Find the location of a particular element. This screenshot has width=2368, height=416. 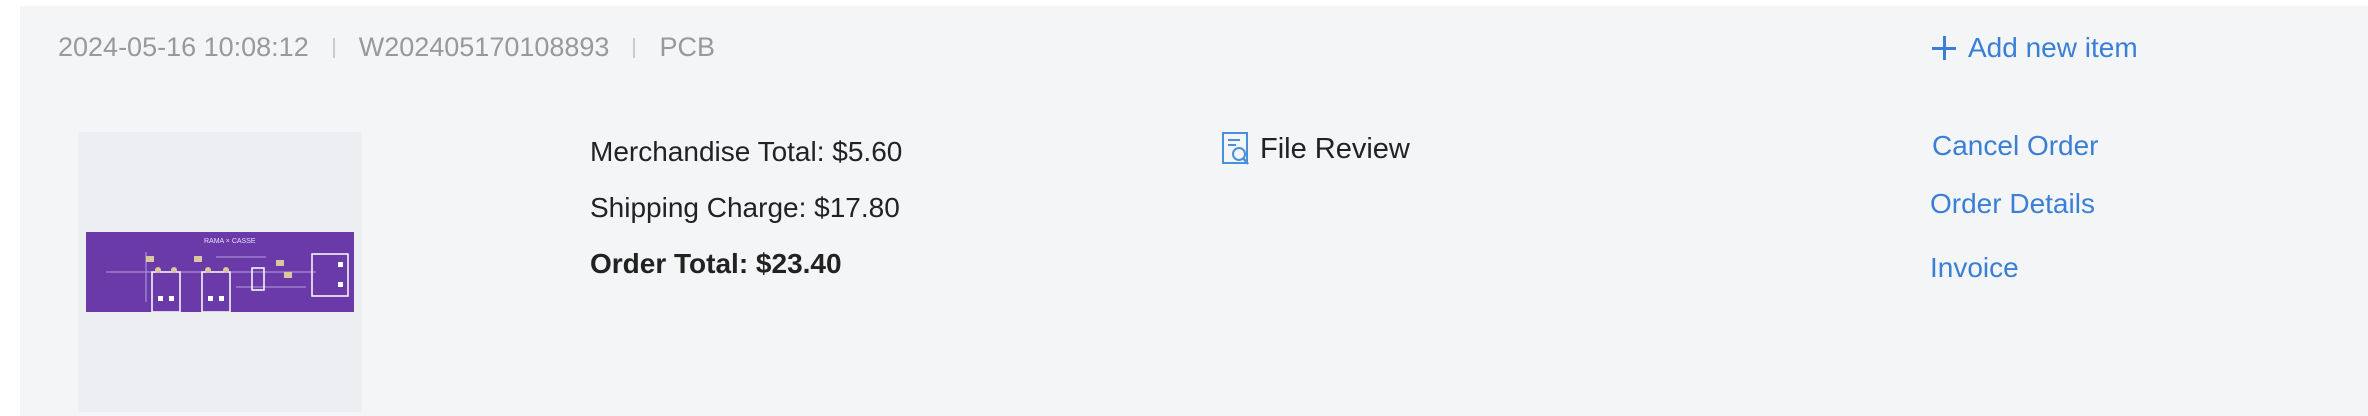

add-new-item-button: Add new item is located at coordinates (2035, 48).